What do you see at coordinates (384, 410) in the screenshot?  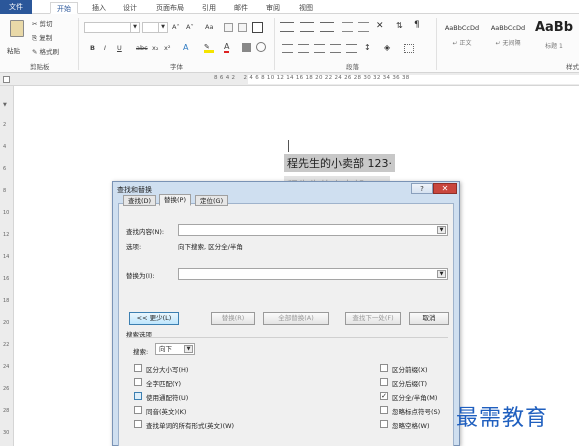 I see `ignore-punctuation-checkbox` at bounding box center [384, 410].